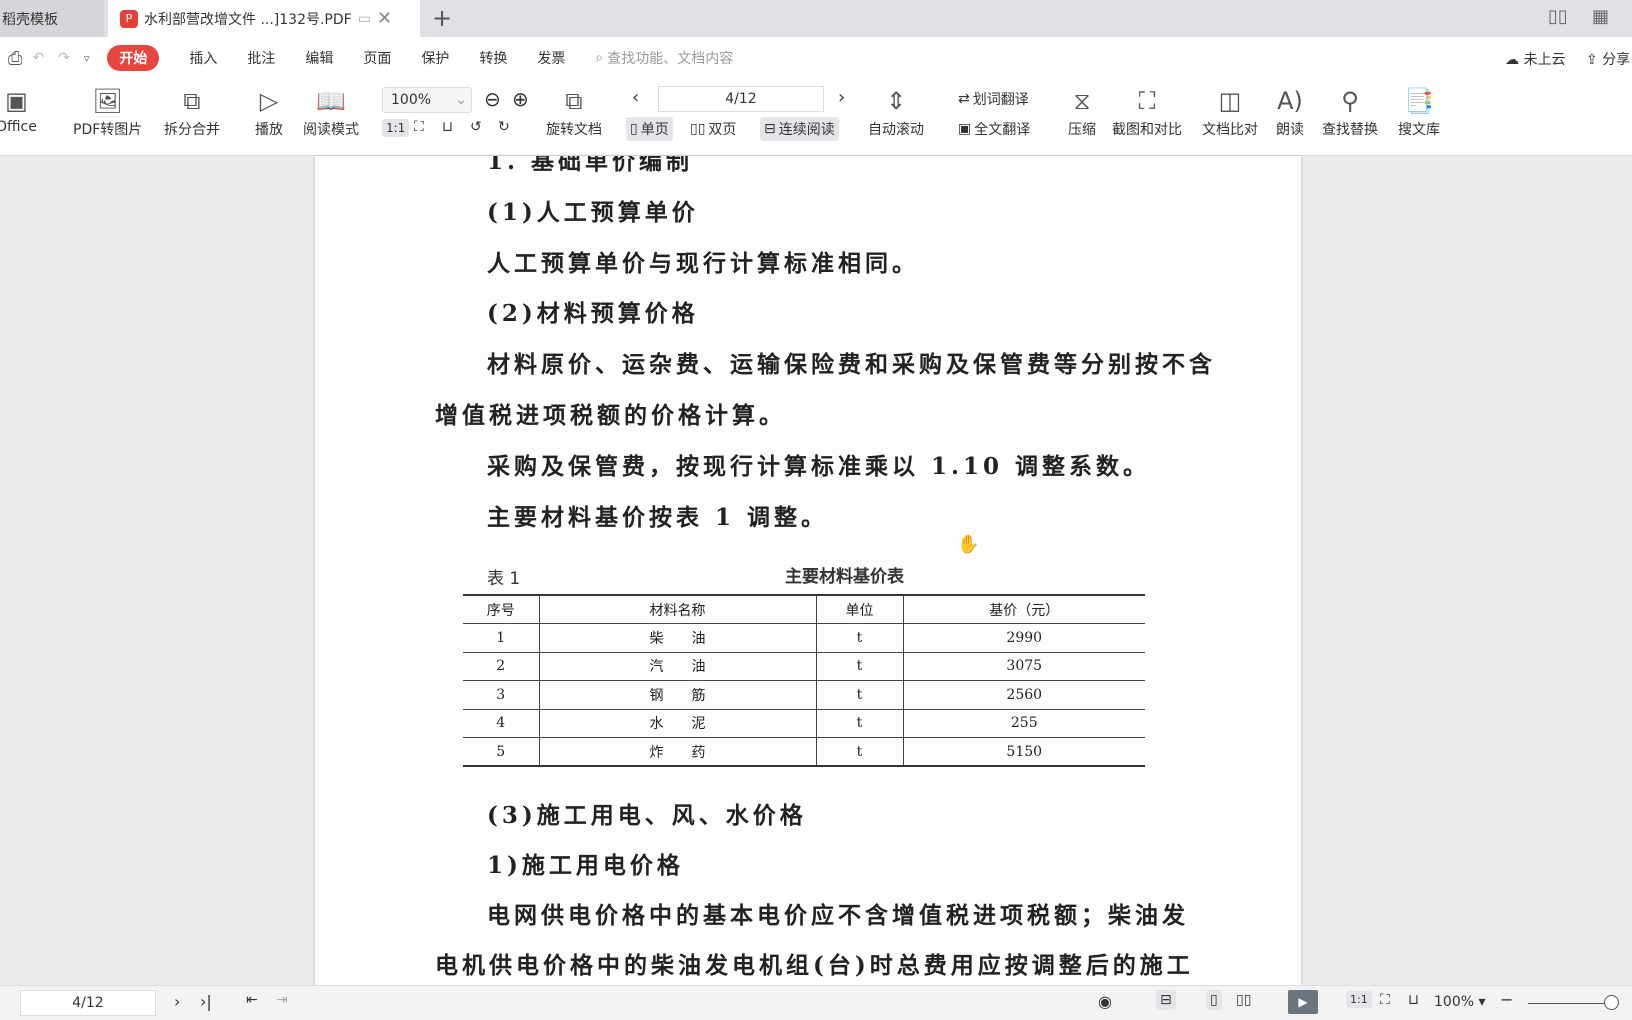  I want to click on label: 连续阅读, so click(806, 130).